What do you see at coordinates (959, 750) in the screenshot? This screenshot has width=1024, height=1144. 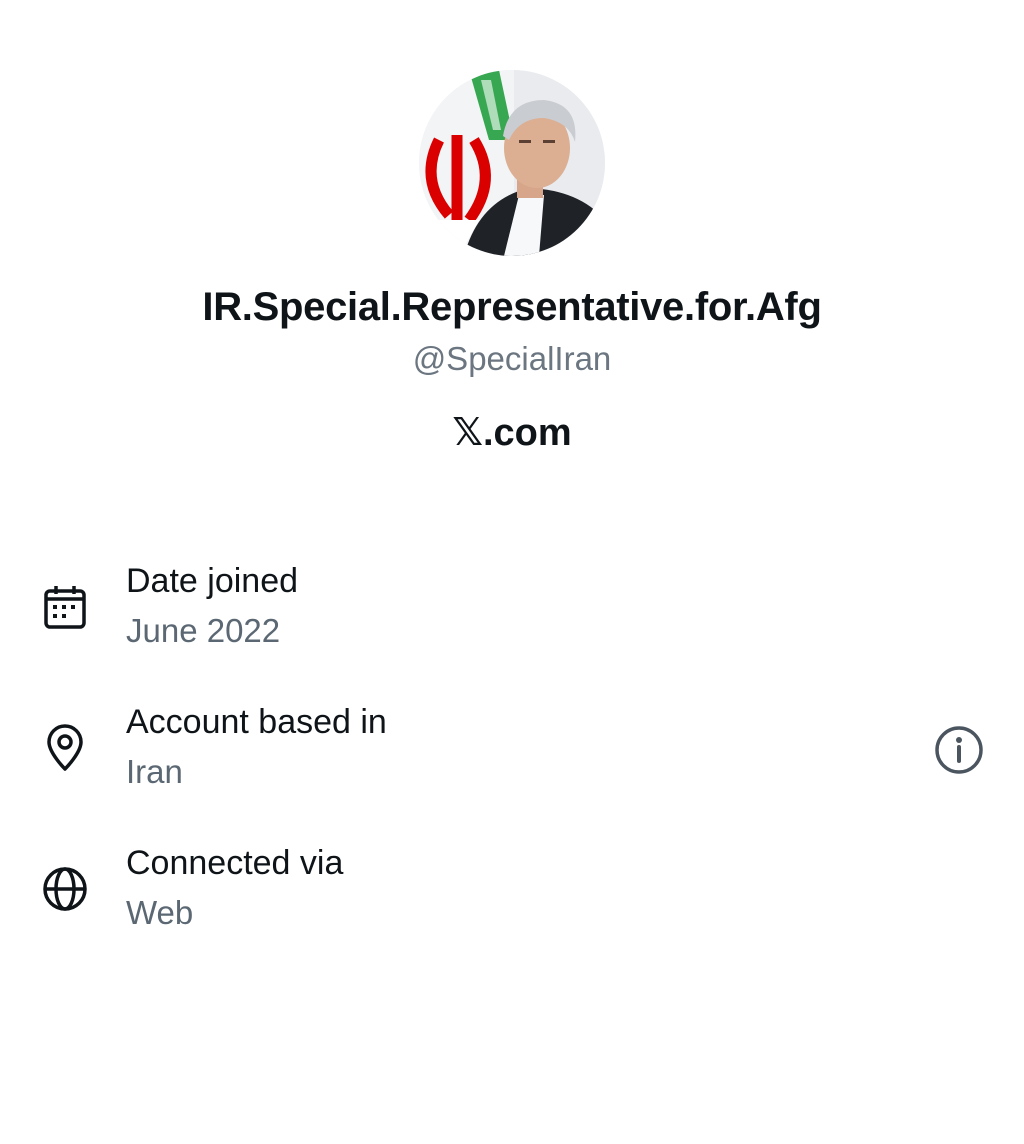 I see `info-icon` at bounding box center [959, 750].